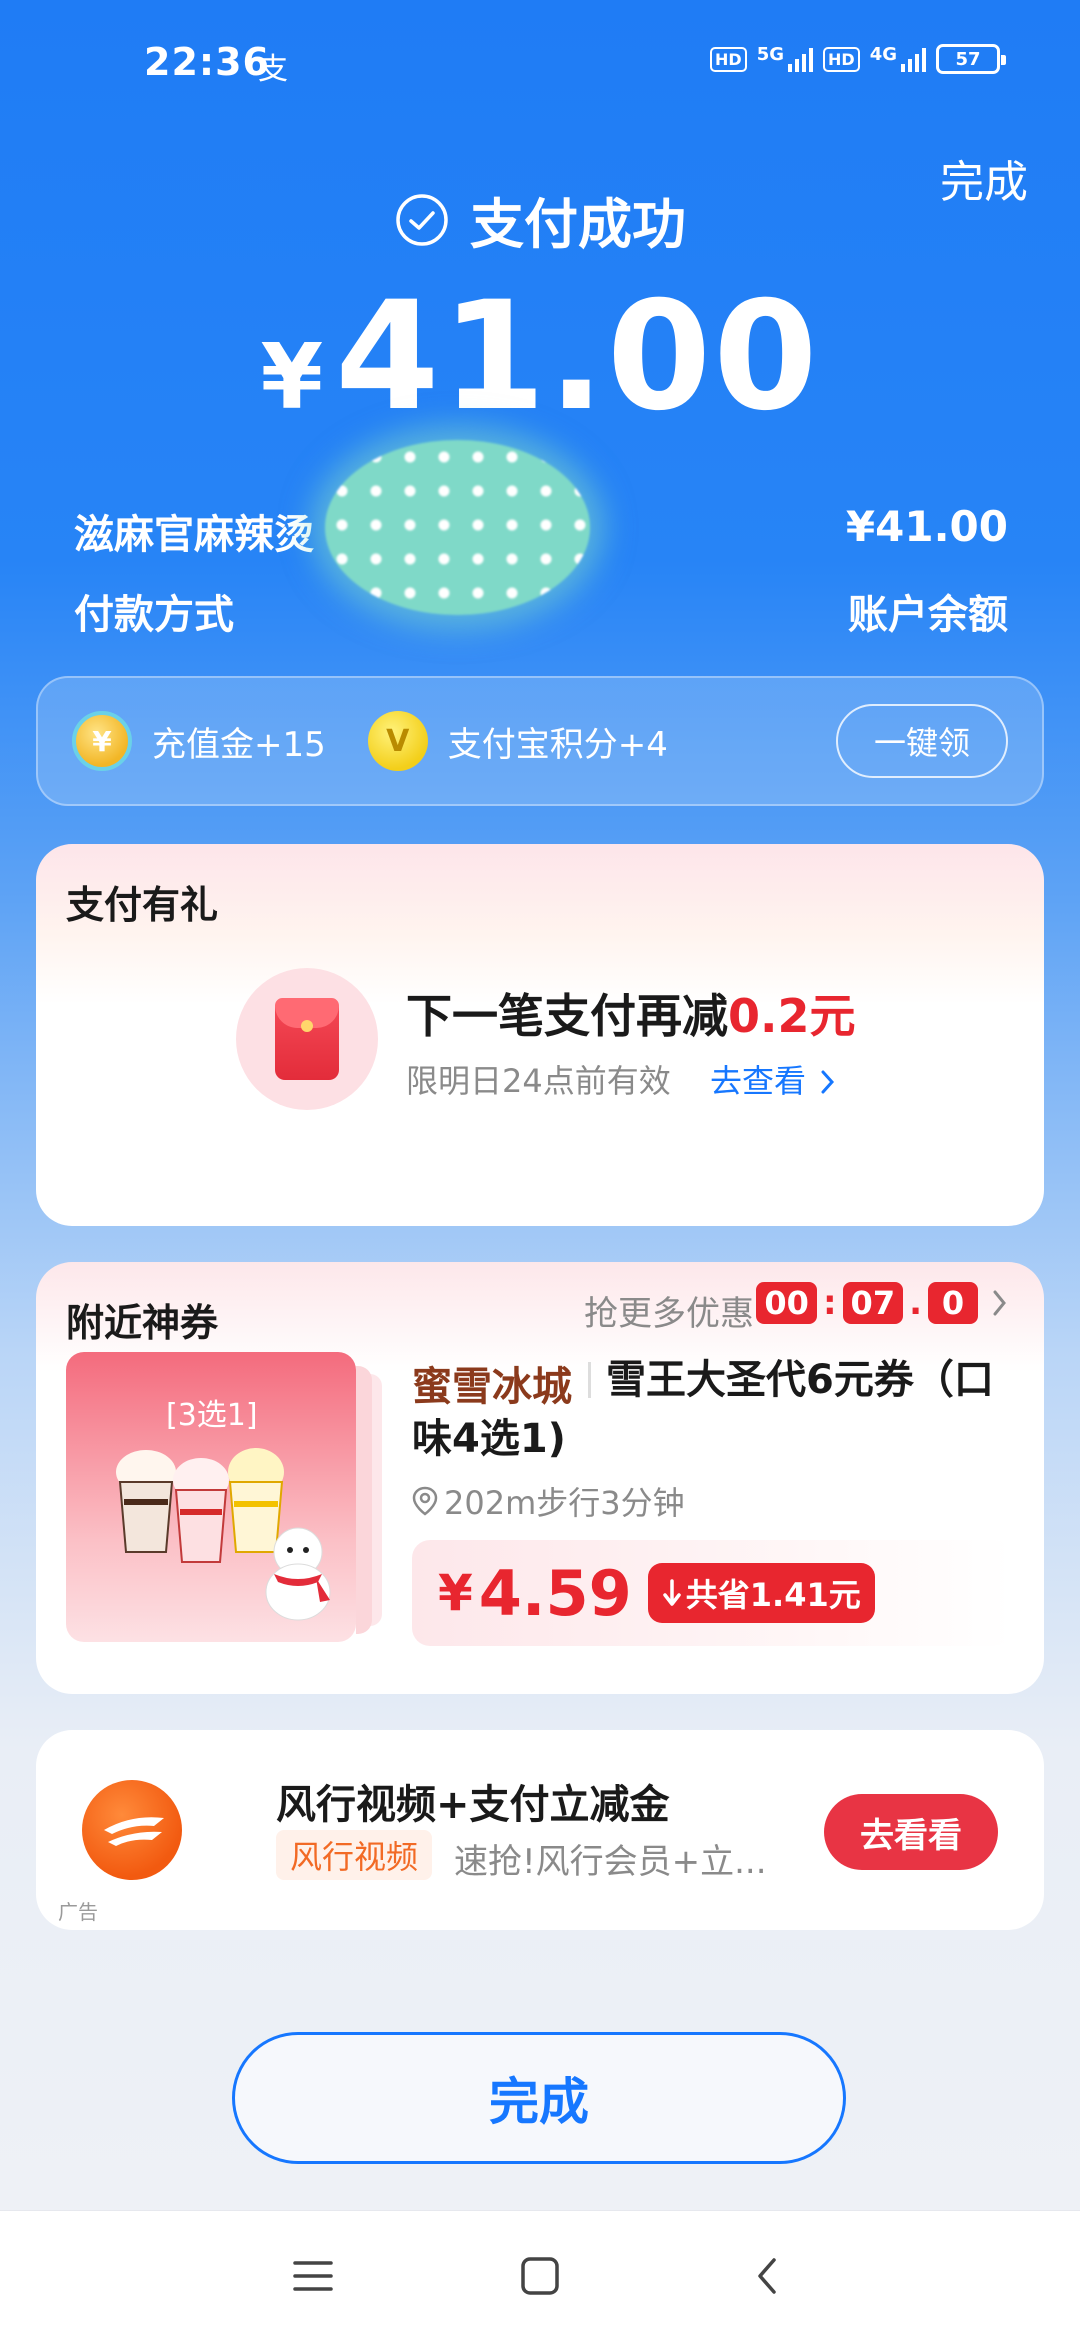 The height and width of the screenshot is (2340, 1080). I want to click on currency-symbol: ¥, so click(292, 377).